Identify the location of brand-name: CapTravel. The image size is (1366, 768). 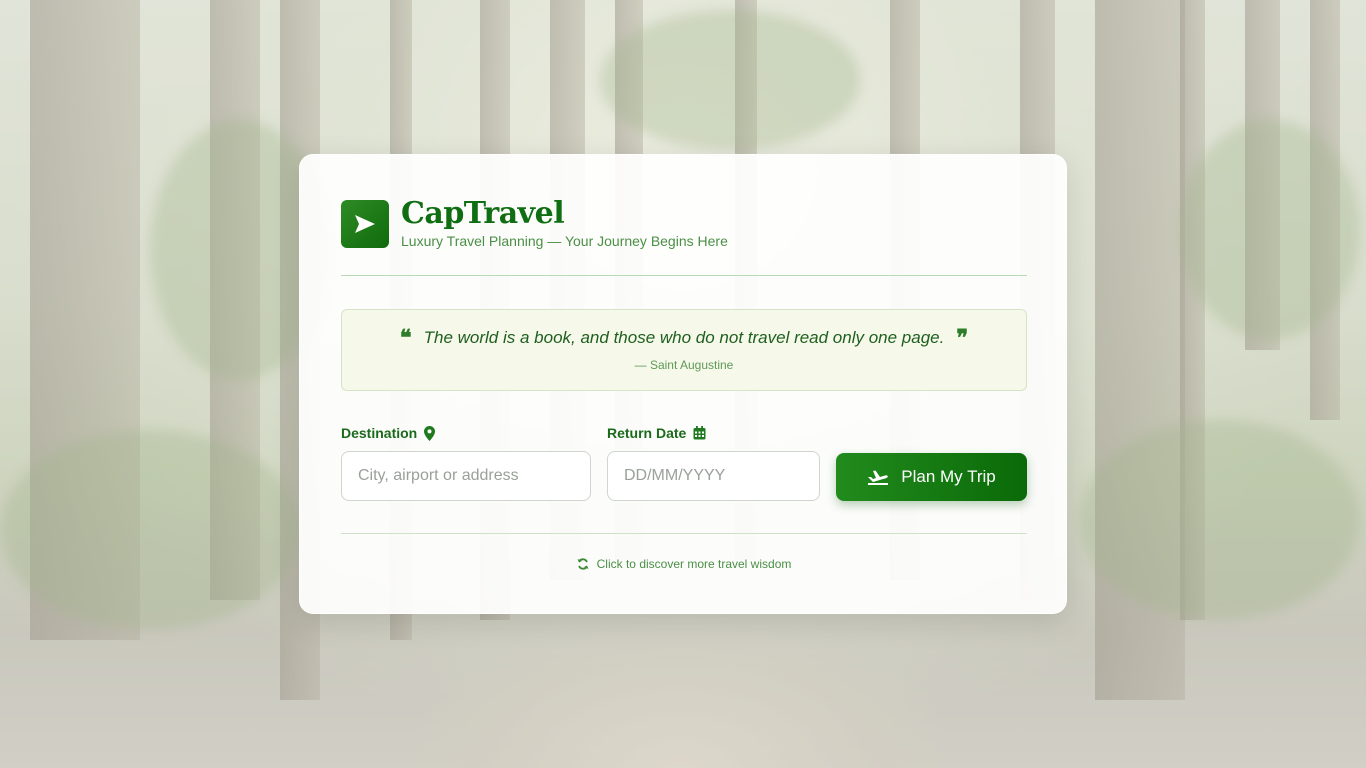
(483, 213).